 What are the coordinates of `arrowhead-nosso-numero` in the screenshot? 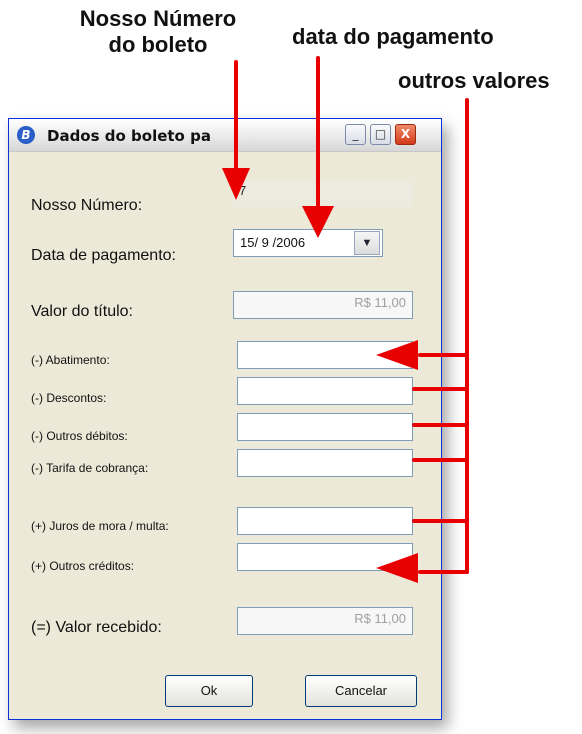 It's located at (236, 184).